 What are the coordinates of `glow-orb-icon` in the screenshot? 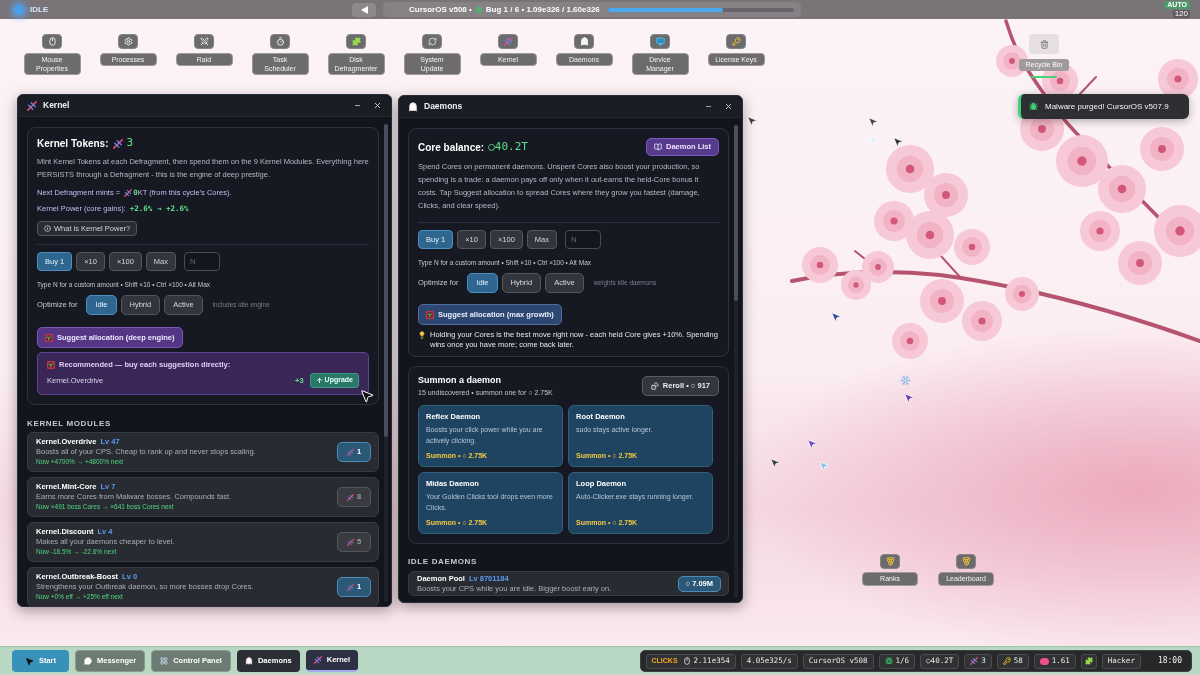 It's located at (19, 9).